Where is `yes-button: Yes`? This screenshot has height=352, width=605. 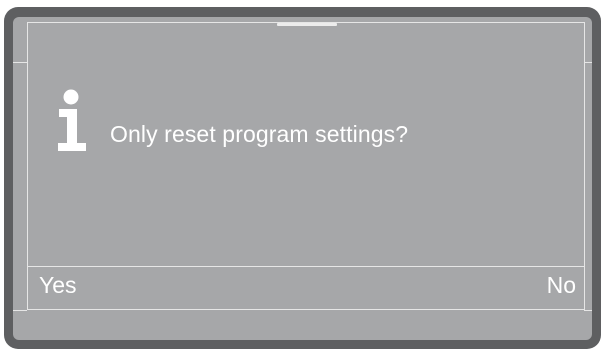
yes-button: Yes is located at coordinates (58, 285).